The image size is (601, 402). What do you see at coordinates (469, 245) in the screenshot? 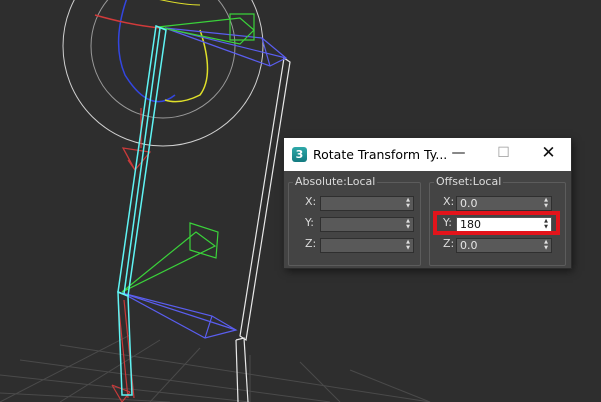
I see `offset-z-value: 0.0` at bounding box center [469, 245].